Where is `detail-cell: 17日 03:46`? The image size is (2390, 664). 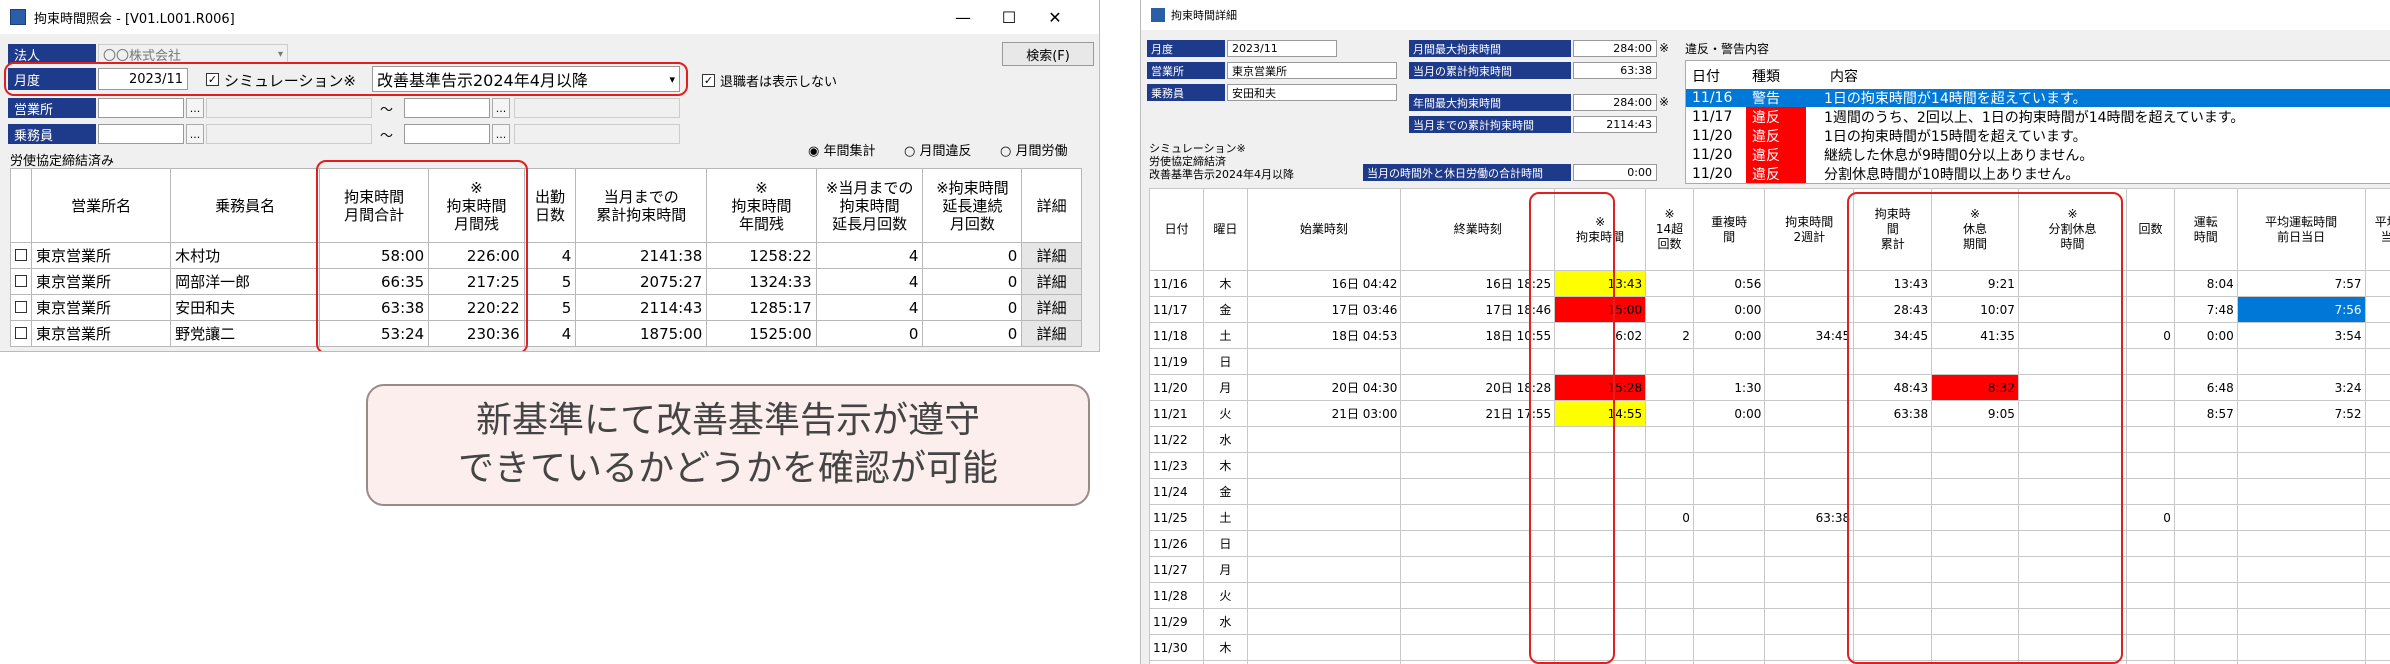 detail-cell: 17日 03:46 is located at coordinates (1324, 309).